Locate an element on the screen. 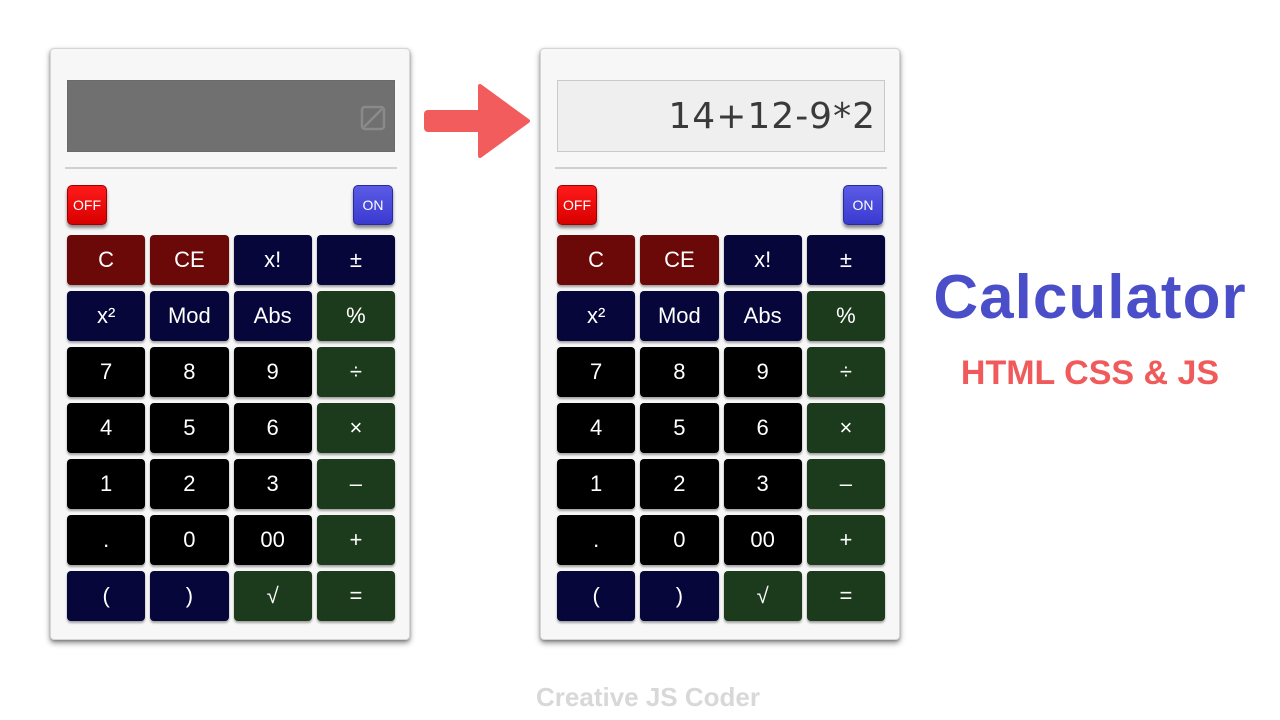  calculator-display is located at coordinates (231, 116).